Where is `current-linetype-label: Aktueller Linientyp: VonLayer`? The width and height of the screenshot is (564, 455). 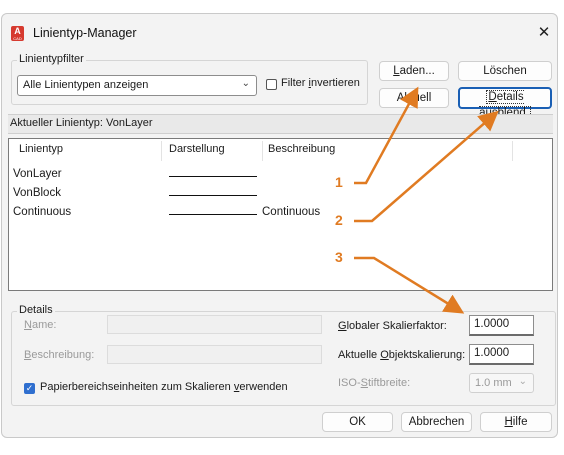 current-linetype-label: Aktueller Linientyp: VonLayer is located at coordinates (81, 123).